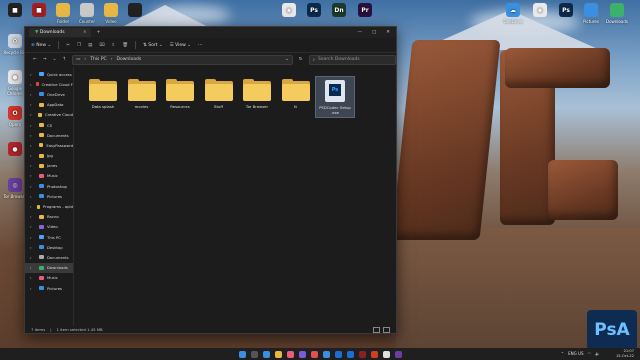 The width and height of the screenshot is (640, 360). Describe the element at coordinates (49, 166) in the screenshot. I see `nav-item: › Janes` at that location.